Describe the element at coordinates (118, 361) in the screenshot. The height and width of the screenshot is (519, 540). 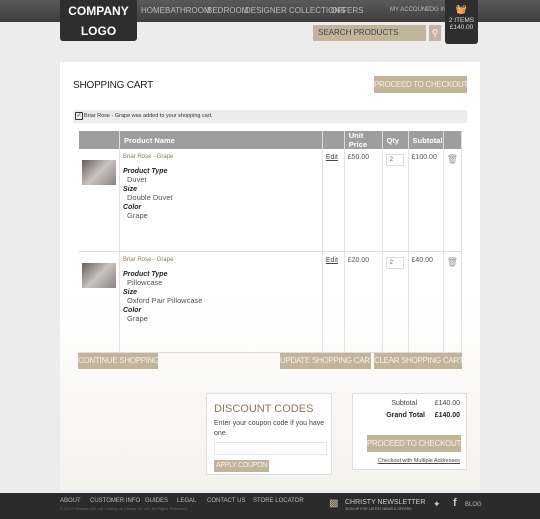
I see `continue-shopping-button: CONTINUE SHOPPING` at that location.